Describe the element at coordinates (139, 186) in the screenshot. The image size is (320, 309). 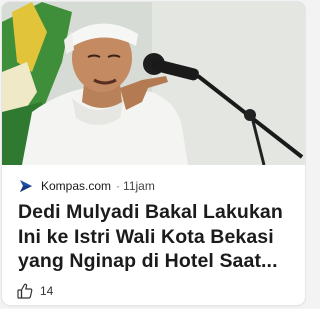
I see `publish-time: 11jam` at that location.